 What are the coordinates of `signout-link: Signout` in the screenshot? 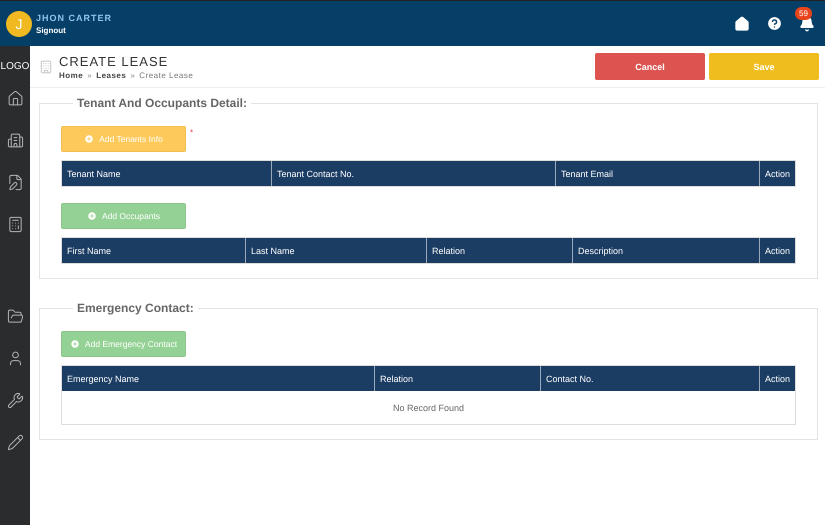 It's located at (74, 30).